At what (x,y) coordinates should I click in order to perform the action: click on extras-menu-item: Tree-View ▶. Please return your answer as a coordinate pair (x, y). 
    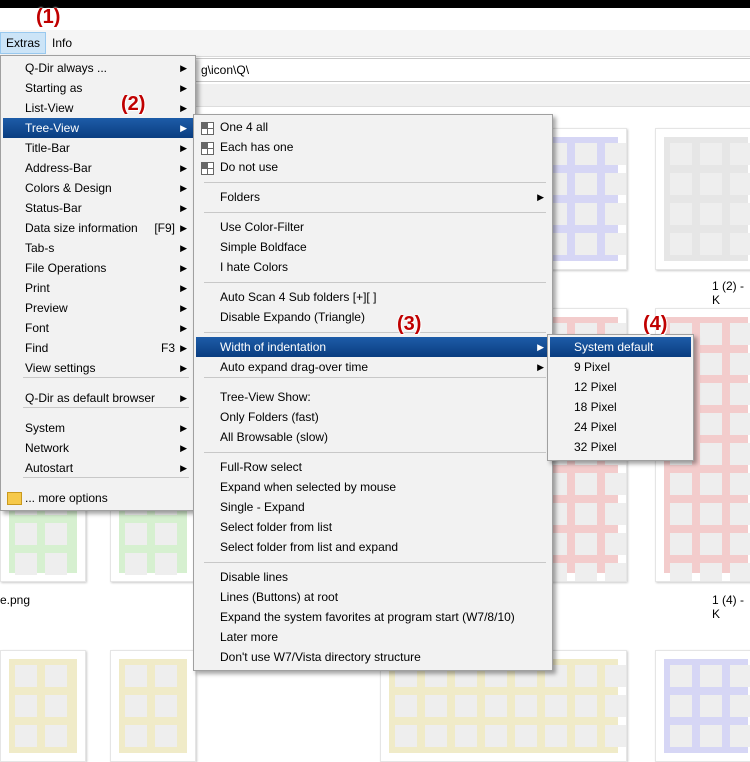
    Looking at the image, I should click on (98, 128).